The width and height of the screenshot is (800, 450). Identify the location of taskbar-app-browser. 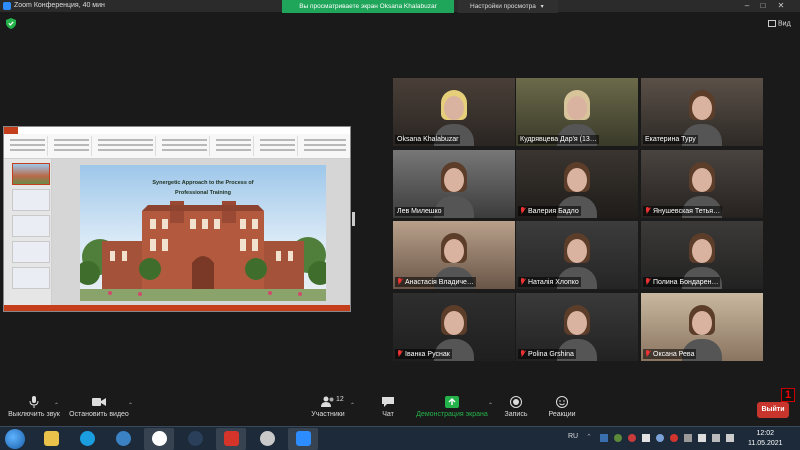
(123, 439).